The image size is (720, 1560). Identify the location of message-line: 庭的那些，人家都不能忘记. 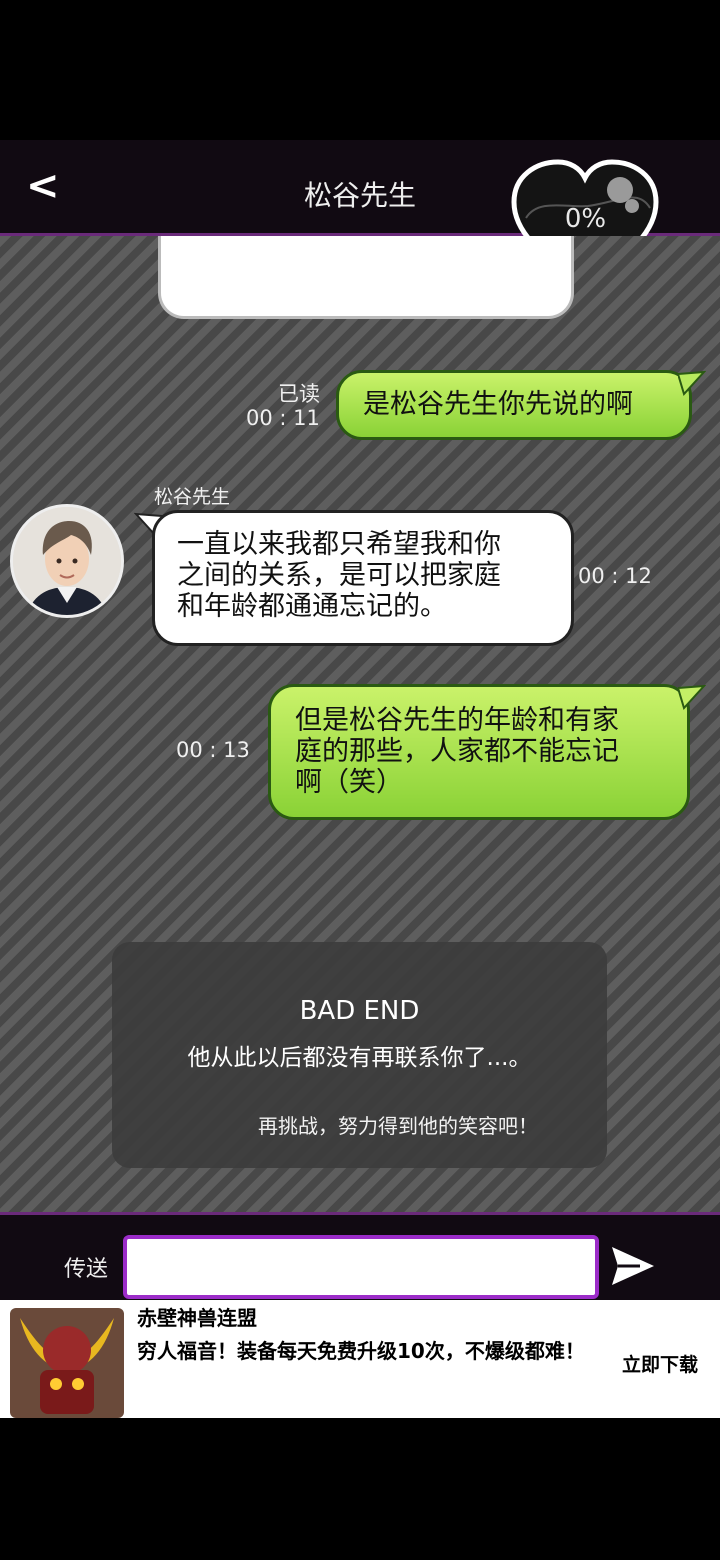
(457, 751).